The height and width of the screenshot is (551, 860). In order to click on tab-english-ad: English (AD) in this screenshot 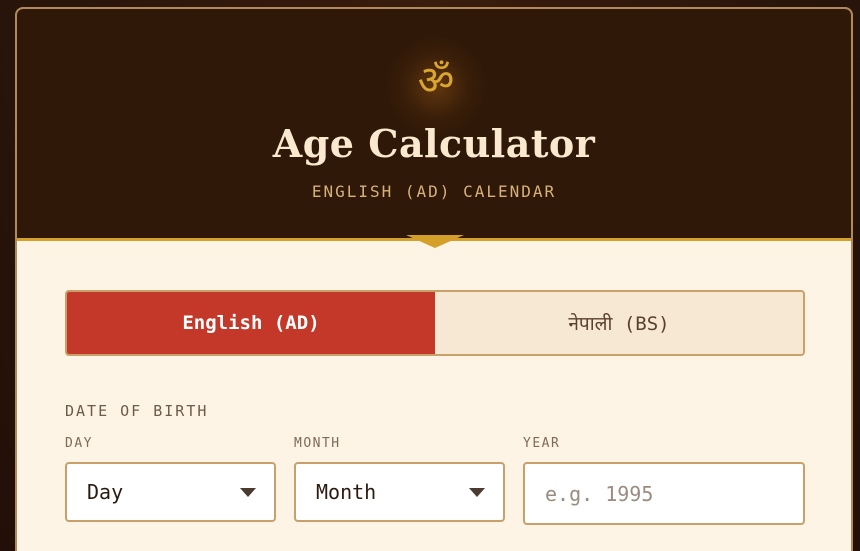, I will do `click(251, 323)`.